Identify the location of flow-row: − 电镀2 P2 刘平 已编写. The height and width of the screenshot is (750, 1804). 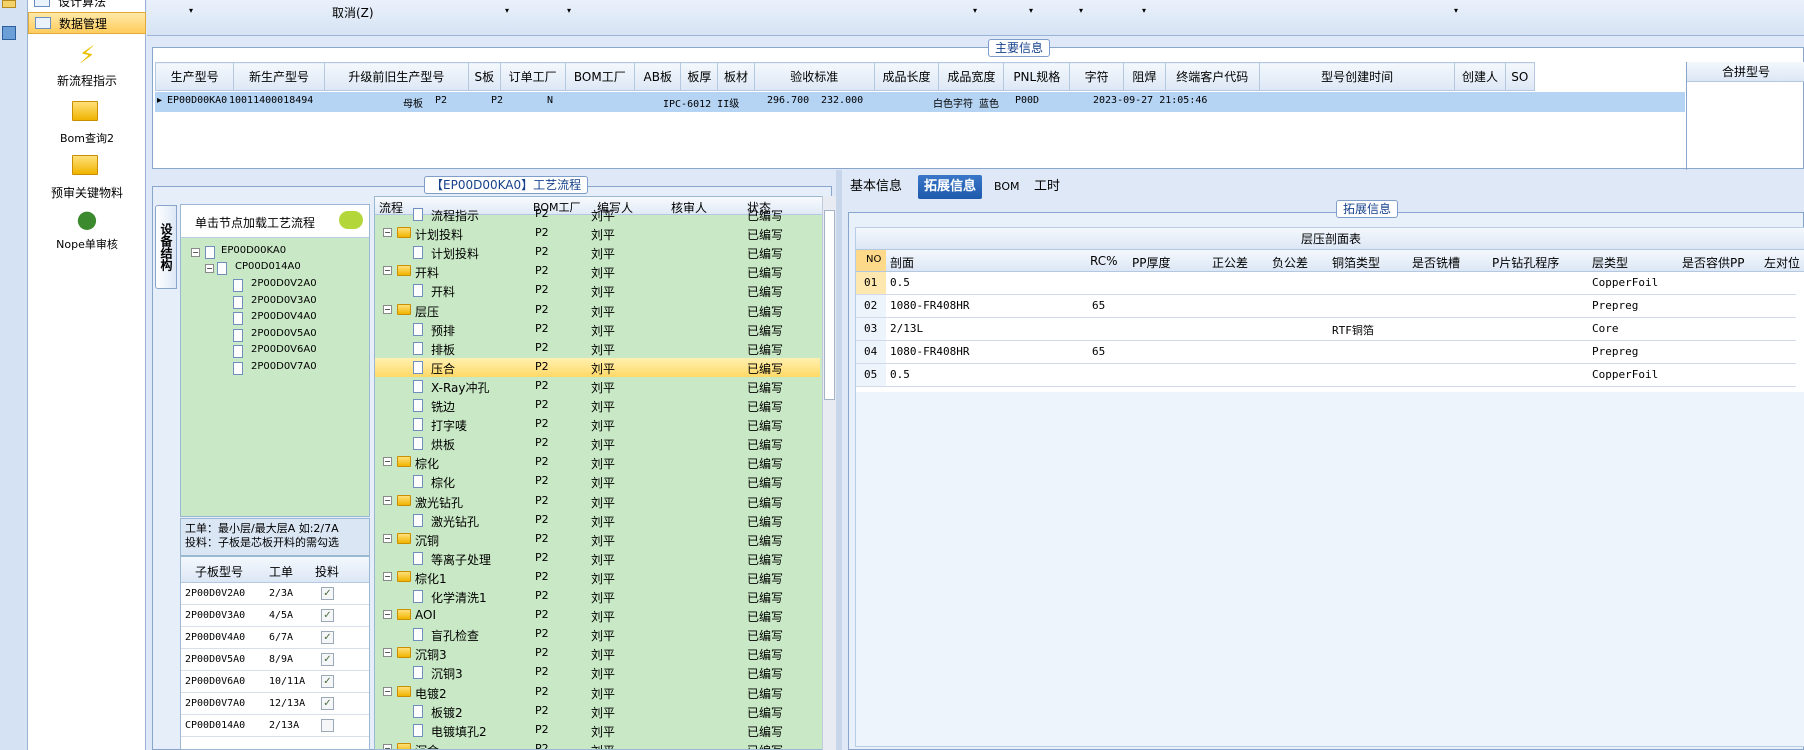
(597, 692).